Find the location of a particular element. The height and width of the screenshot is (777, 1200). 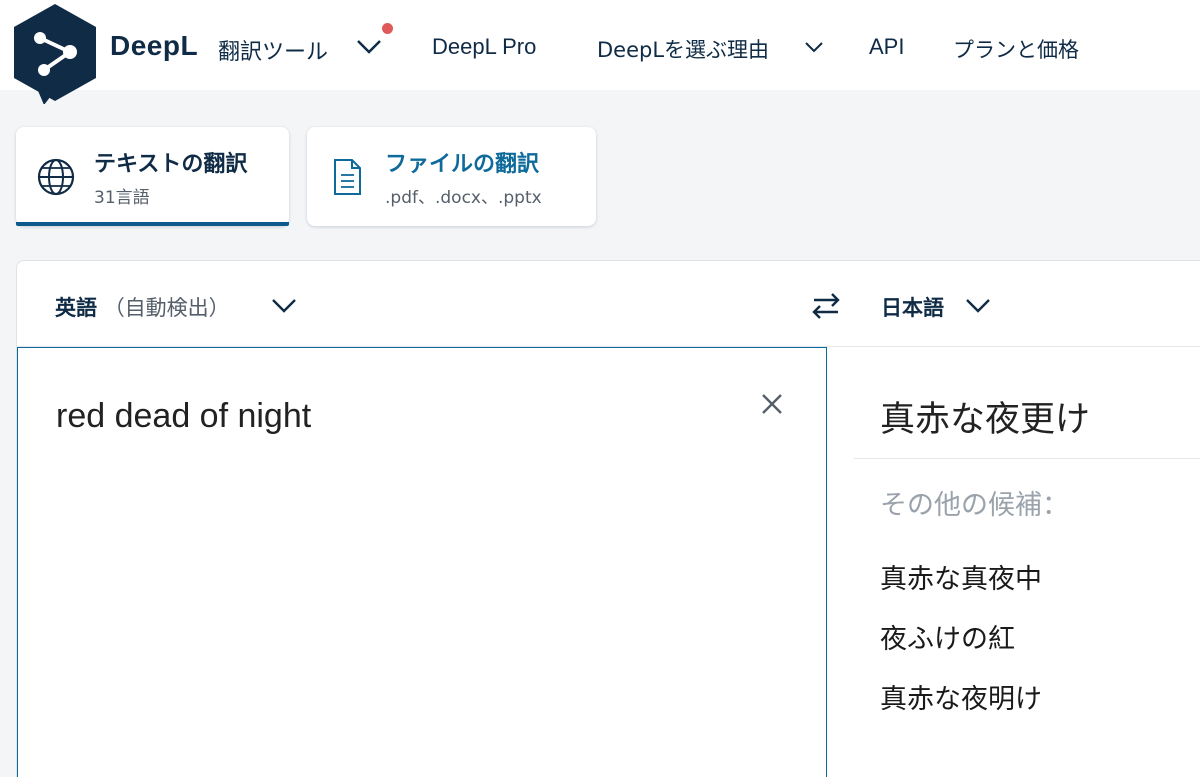

source-language-select: 英語 （自動検出） is located at coordinates (142, 307).